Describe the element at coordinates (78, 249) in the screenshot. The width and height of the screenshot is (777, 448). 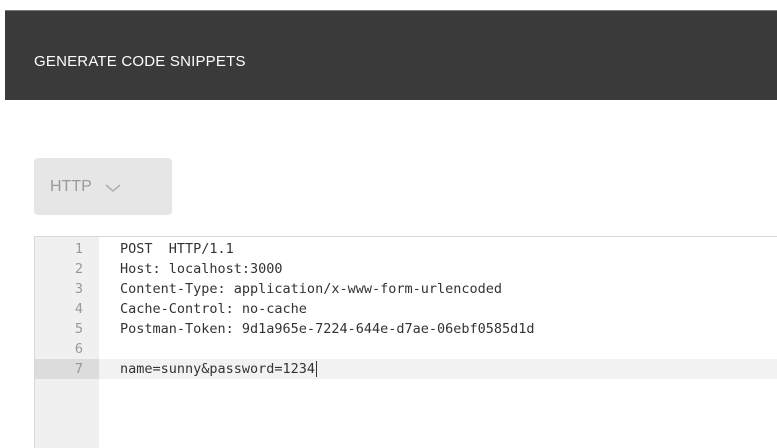
I see `line-number: 1` at that location.